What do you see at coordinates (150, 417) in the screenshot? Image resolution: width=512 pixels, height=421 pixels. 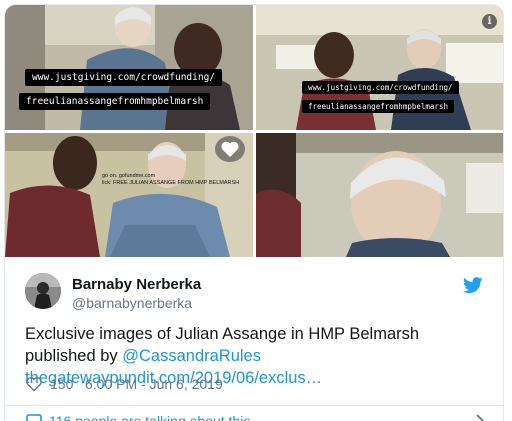 I see `conversation-count: 116 people are talking about this` at bounding box center [150, 417].